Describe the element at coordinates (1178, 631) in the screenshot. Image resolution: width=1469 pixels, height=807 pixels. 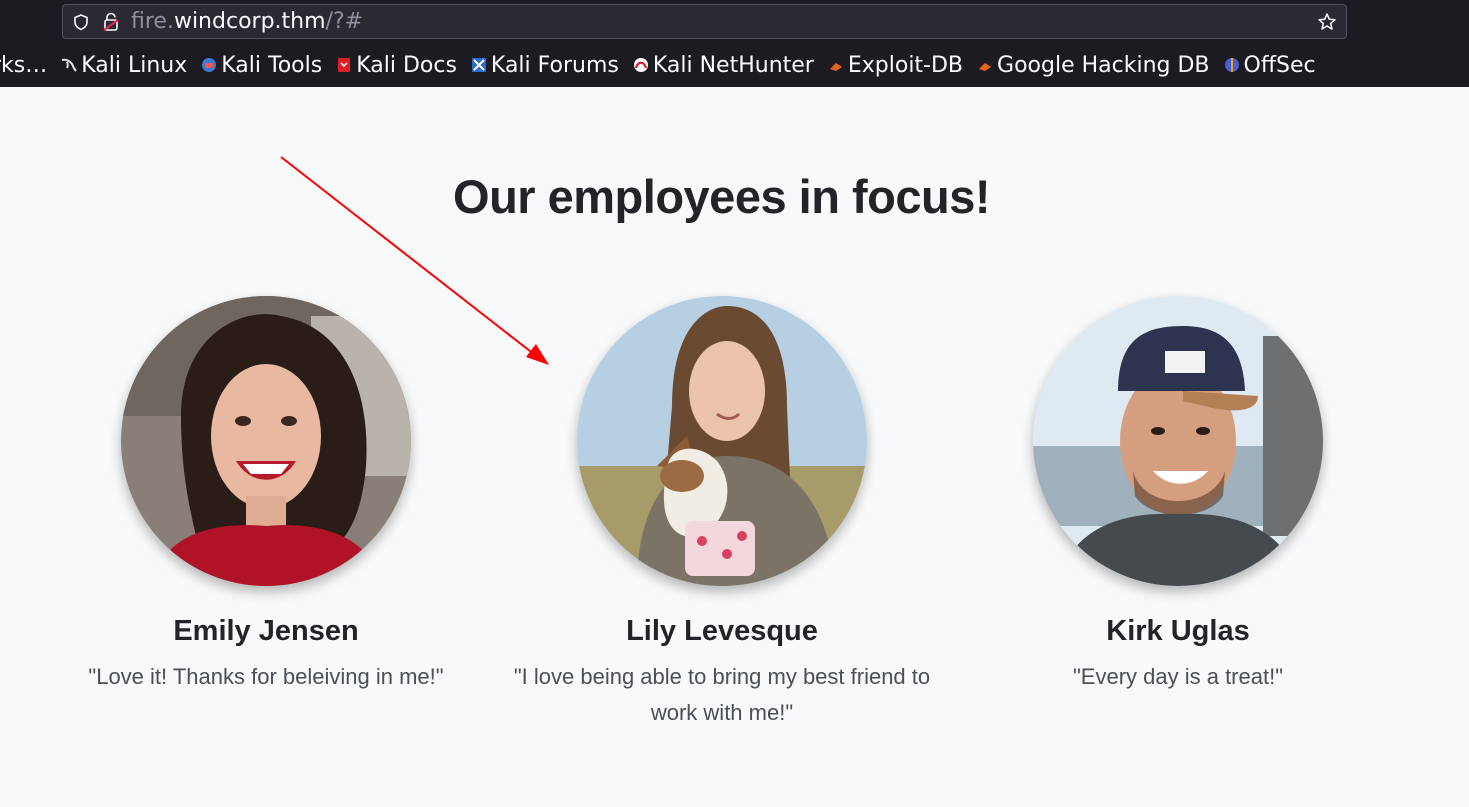
I see `employee-name: Kirk Uglas` at that location.